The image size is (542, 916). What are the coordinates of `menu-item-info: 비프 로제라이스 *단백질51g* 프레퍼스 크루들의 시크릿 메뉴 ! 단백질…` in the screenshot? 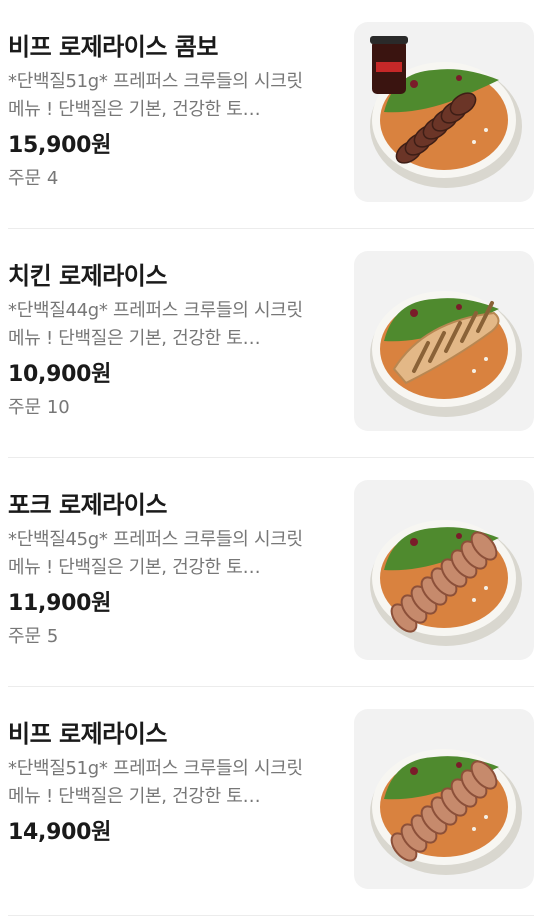 It's located at (168, 785).